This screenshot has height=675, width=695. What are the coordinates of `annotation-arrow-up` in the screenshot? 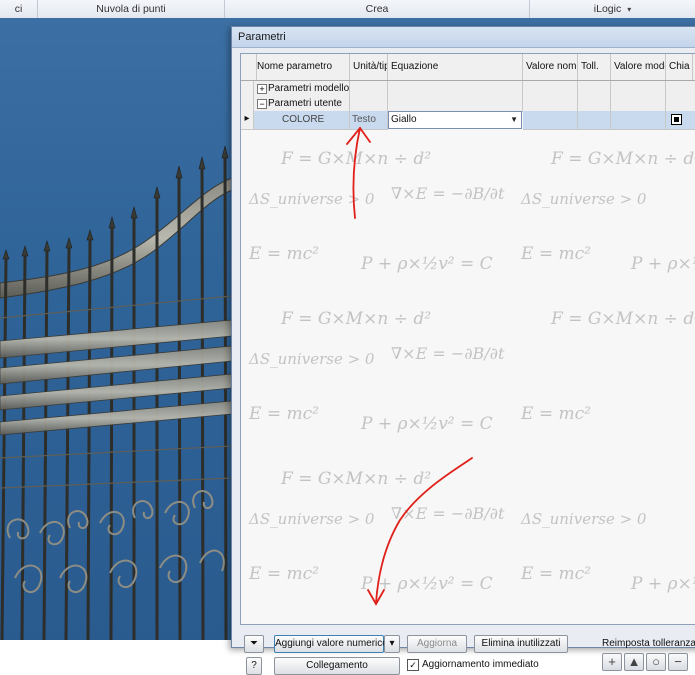 It's located at (356, 173).